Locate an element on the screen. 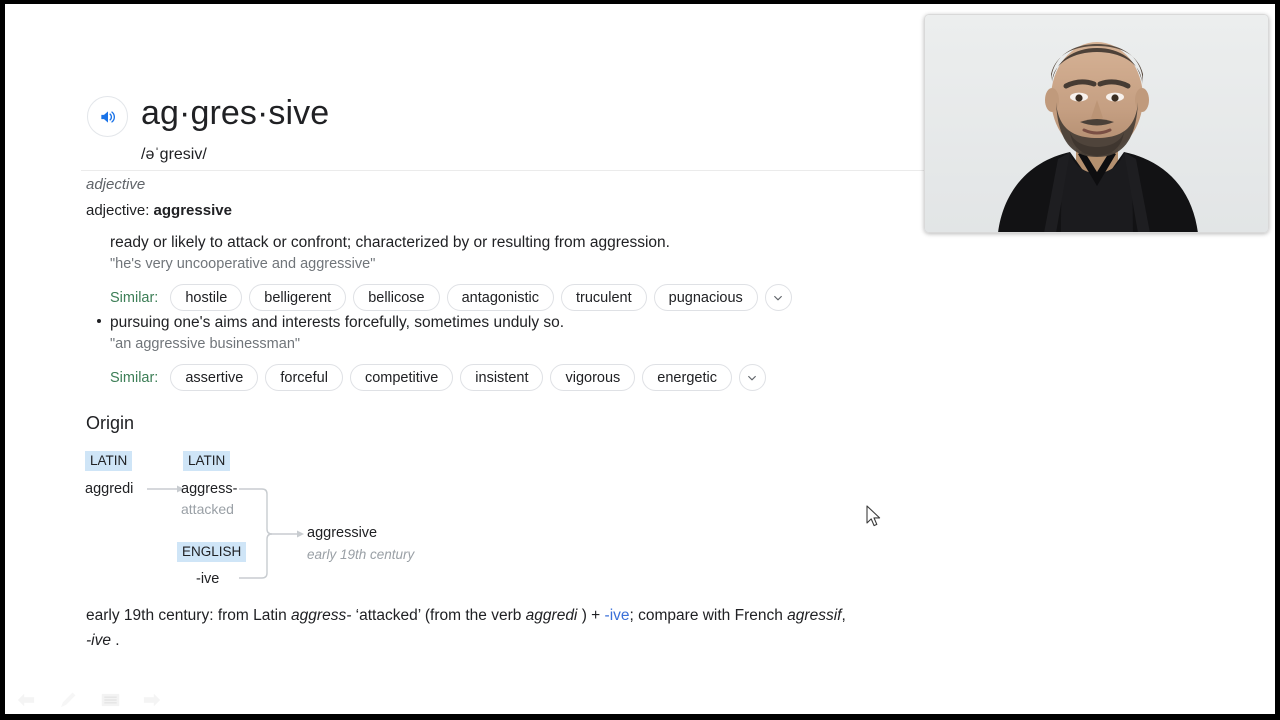 The height and width of the screenshot is (720, 1280). page-title: ag·gres·sive is located at coordinates (235, 113).